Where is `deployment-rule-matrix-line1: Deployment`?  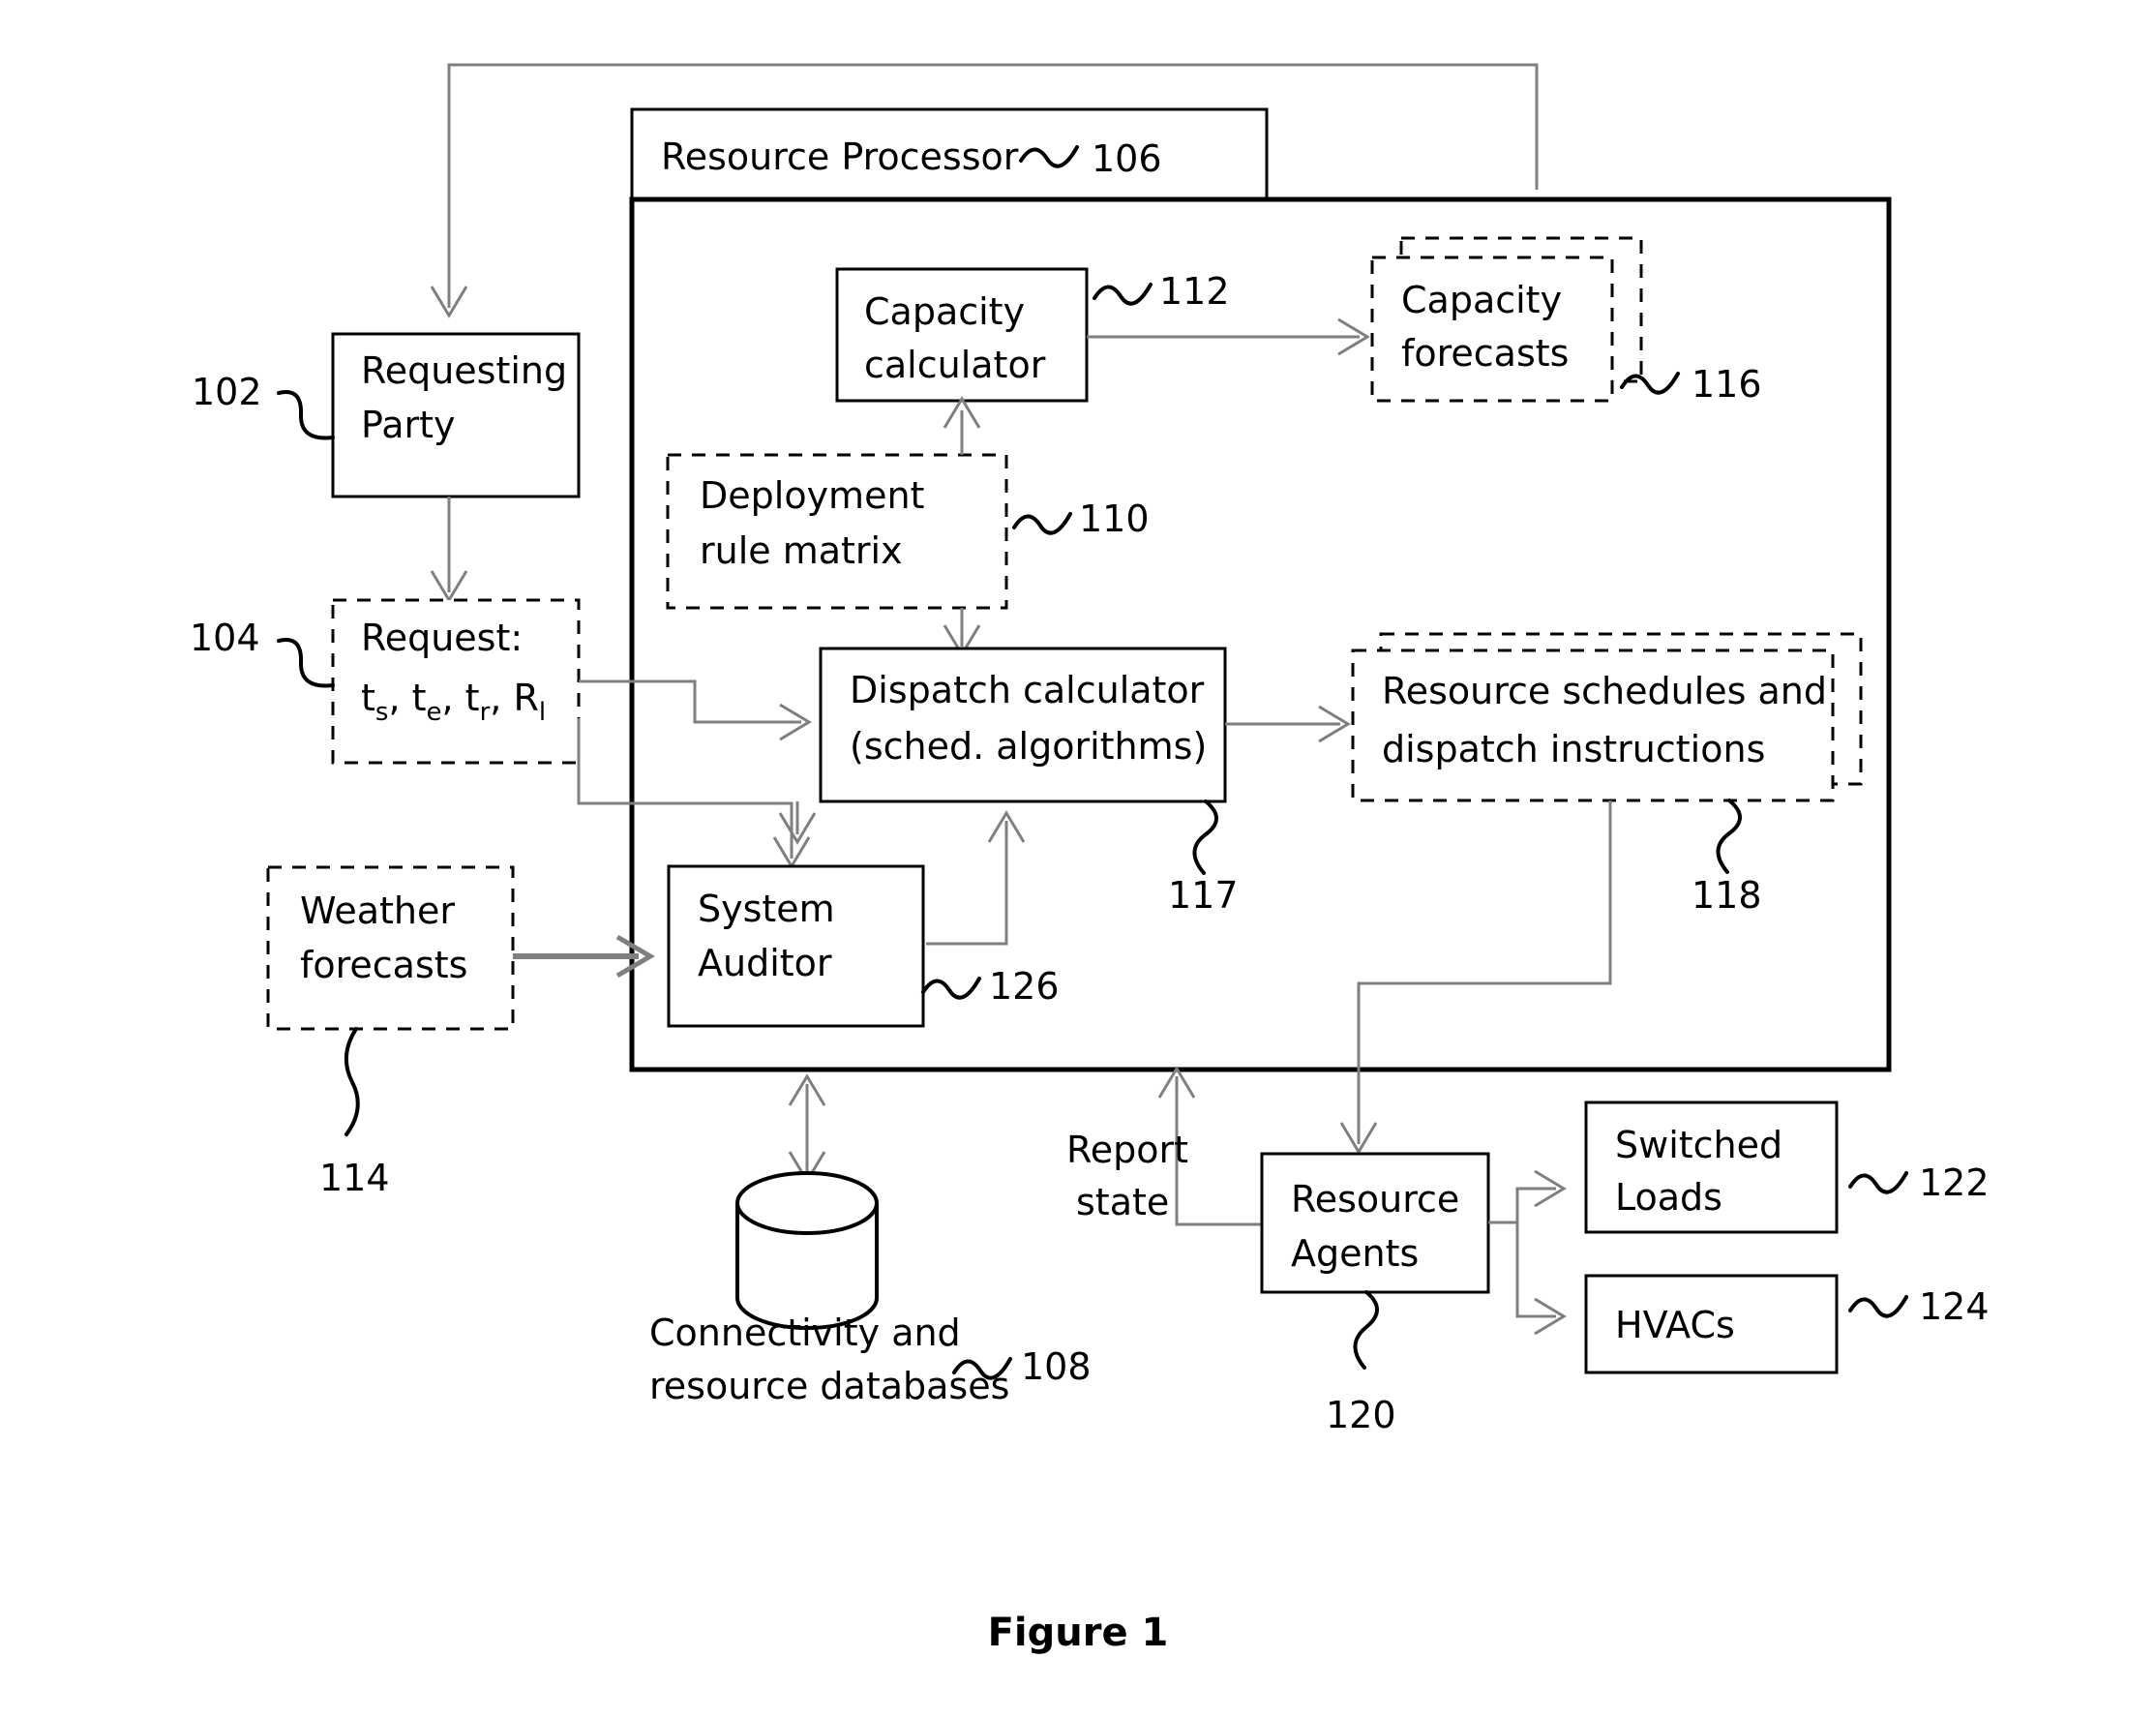 deployment-rule-matrix-line1: Deployment is located at coordinates (812, 495).